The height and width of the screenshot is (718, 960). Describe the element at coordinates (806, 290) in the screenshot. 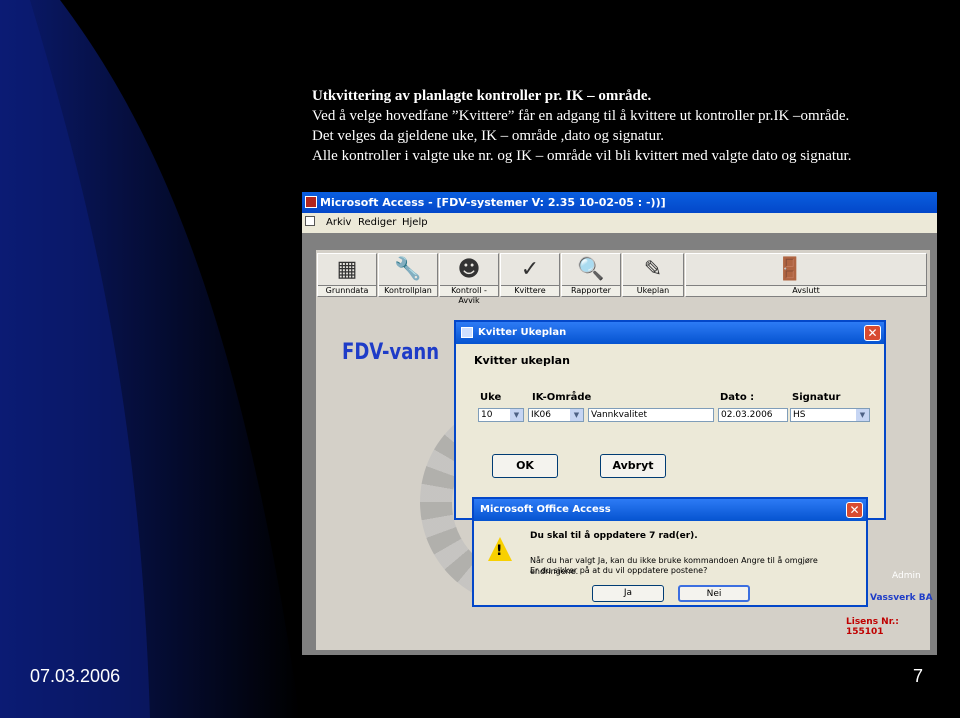

I see `toolbar-label: Avslutt` at that location.